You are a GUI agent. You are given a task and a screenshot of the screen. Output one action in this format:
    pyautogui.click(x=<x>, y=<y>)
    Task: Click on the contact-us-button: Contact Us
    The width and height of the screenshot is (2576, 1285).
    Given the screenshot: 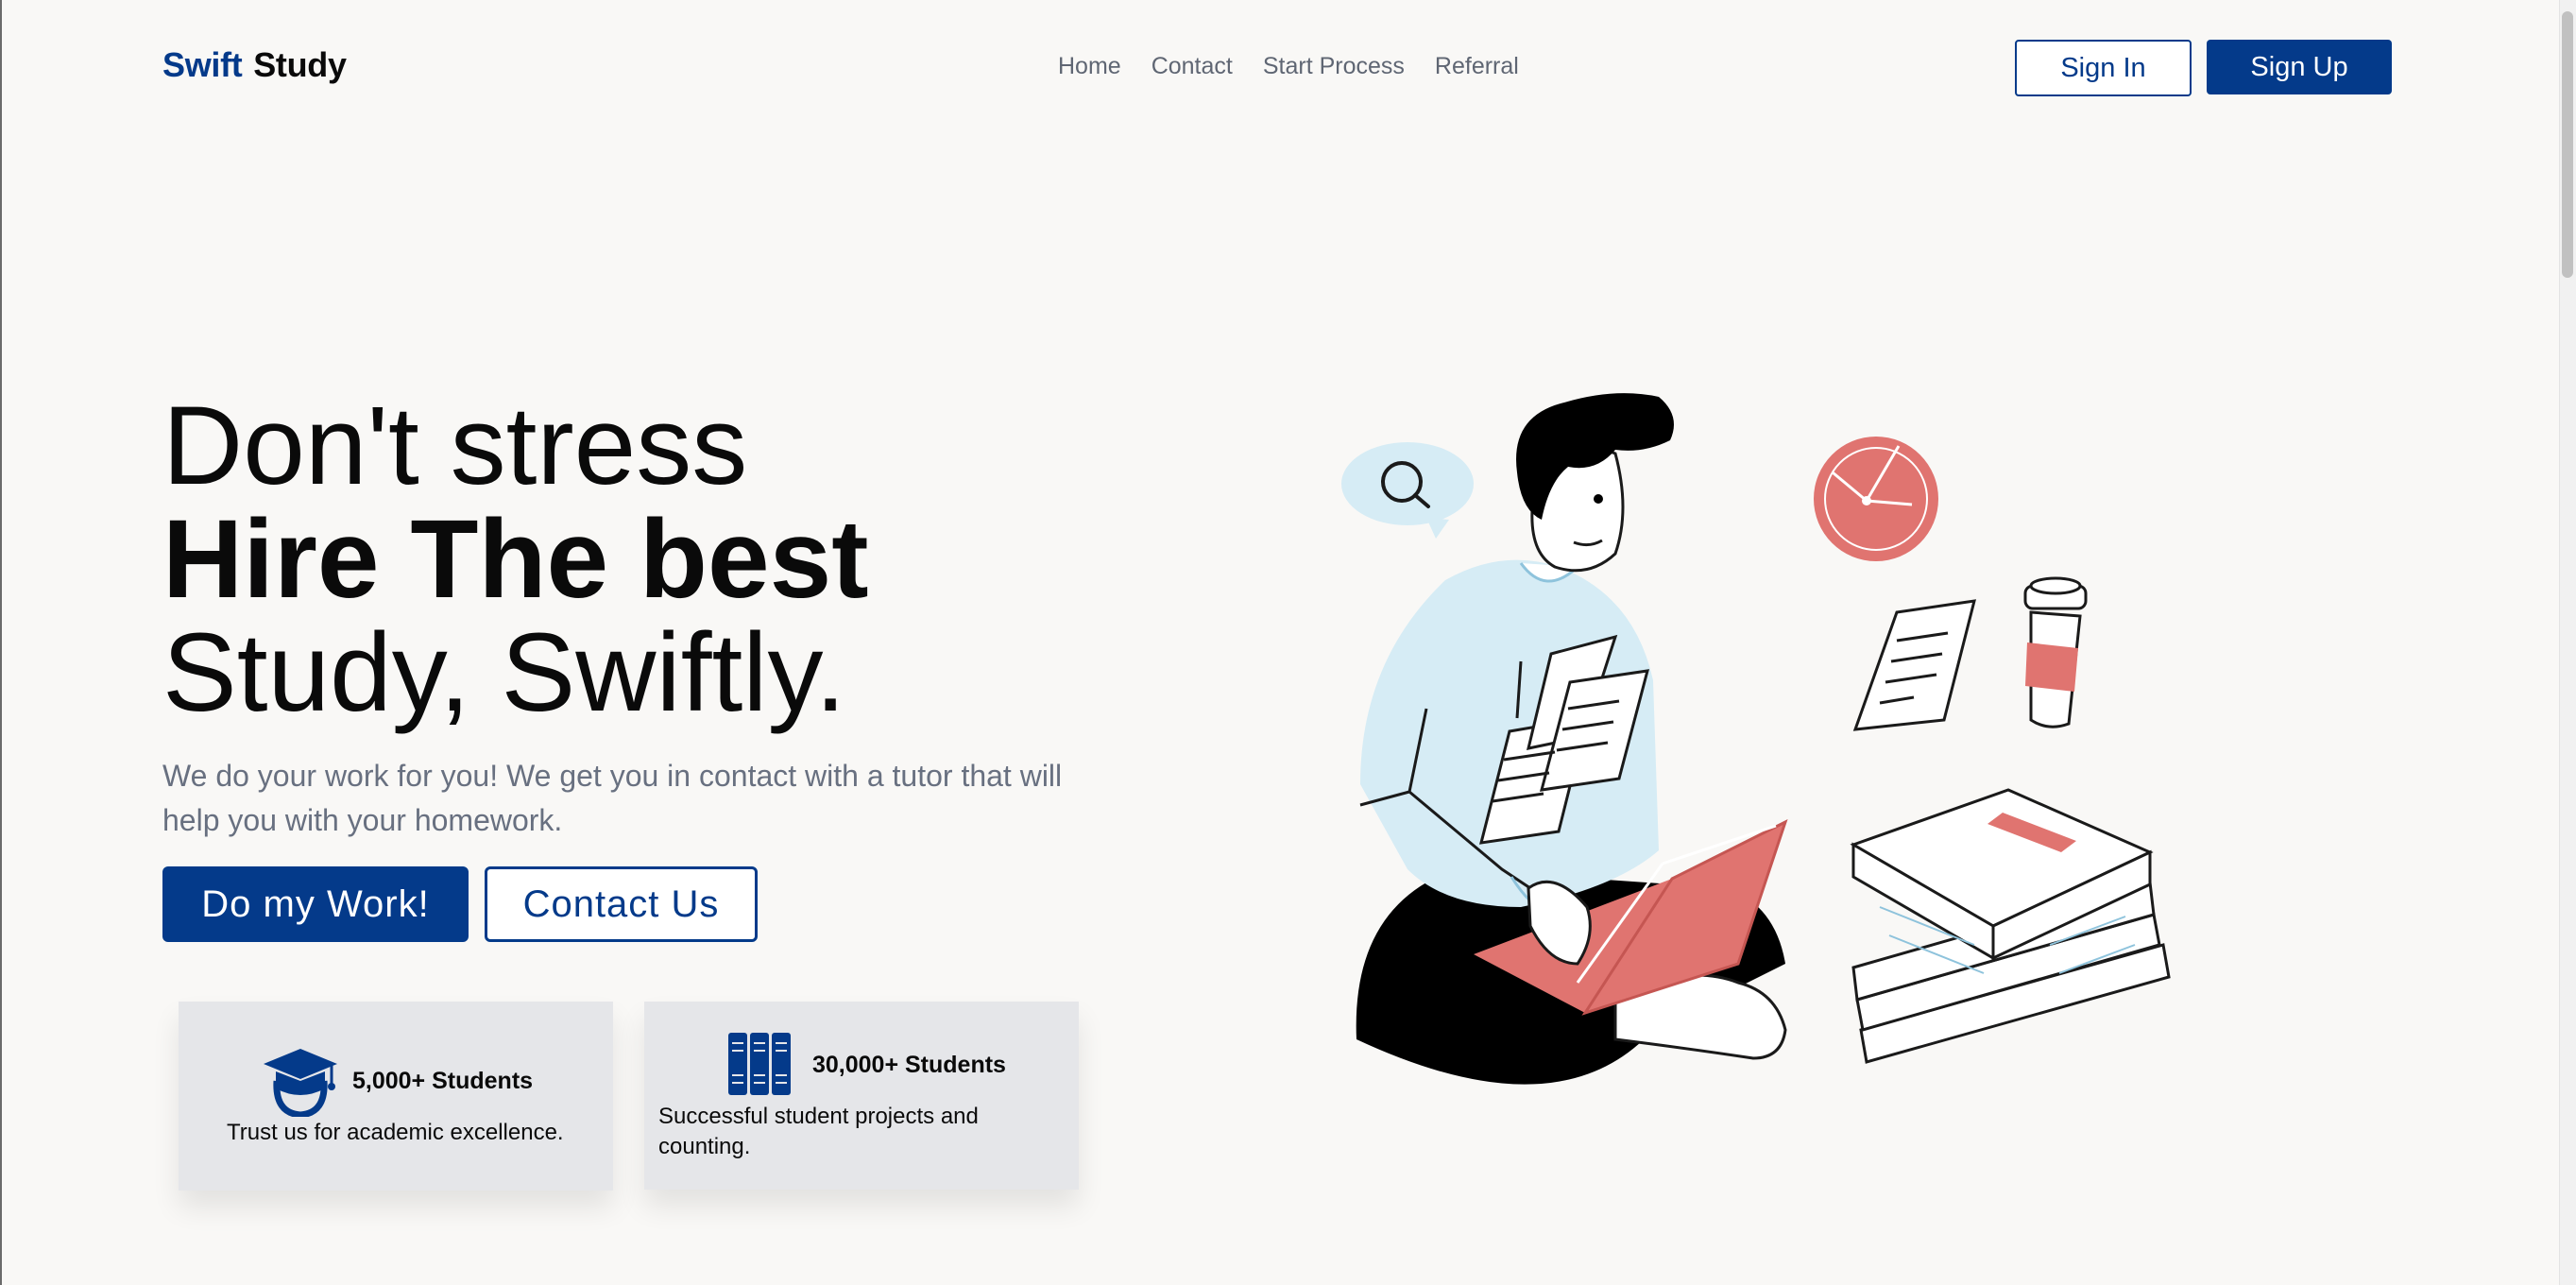 What is the action you would take?
    pyautogui.click(x=622, y=904)
    